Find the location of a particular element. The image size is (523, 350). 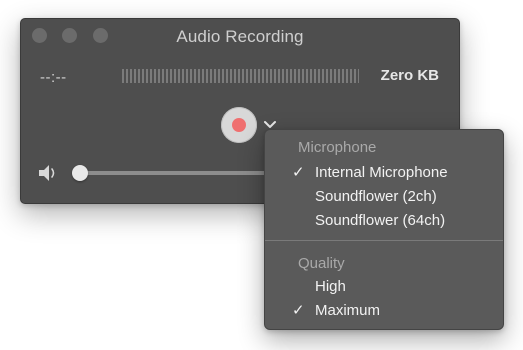

menu-item-label: Soundflower (64ch) is located at coordinates (380, 220).